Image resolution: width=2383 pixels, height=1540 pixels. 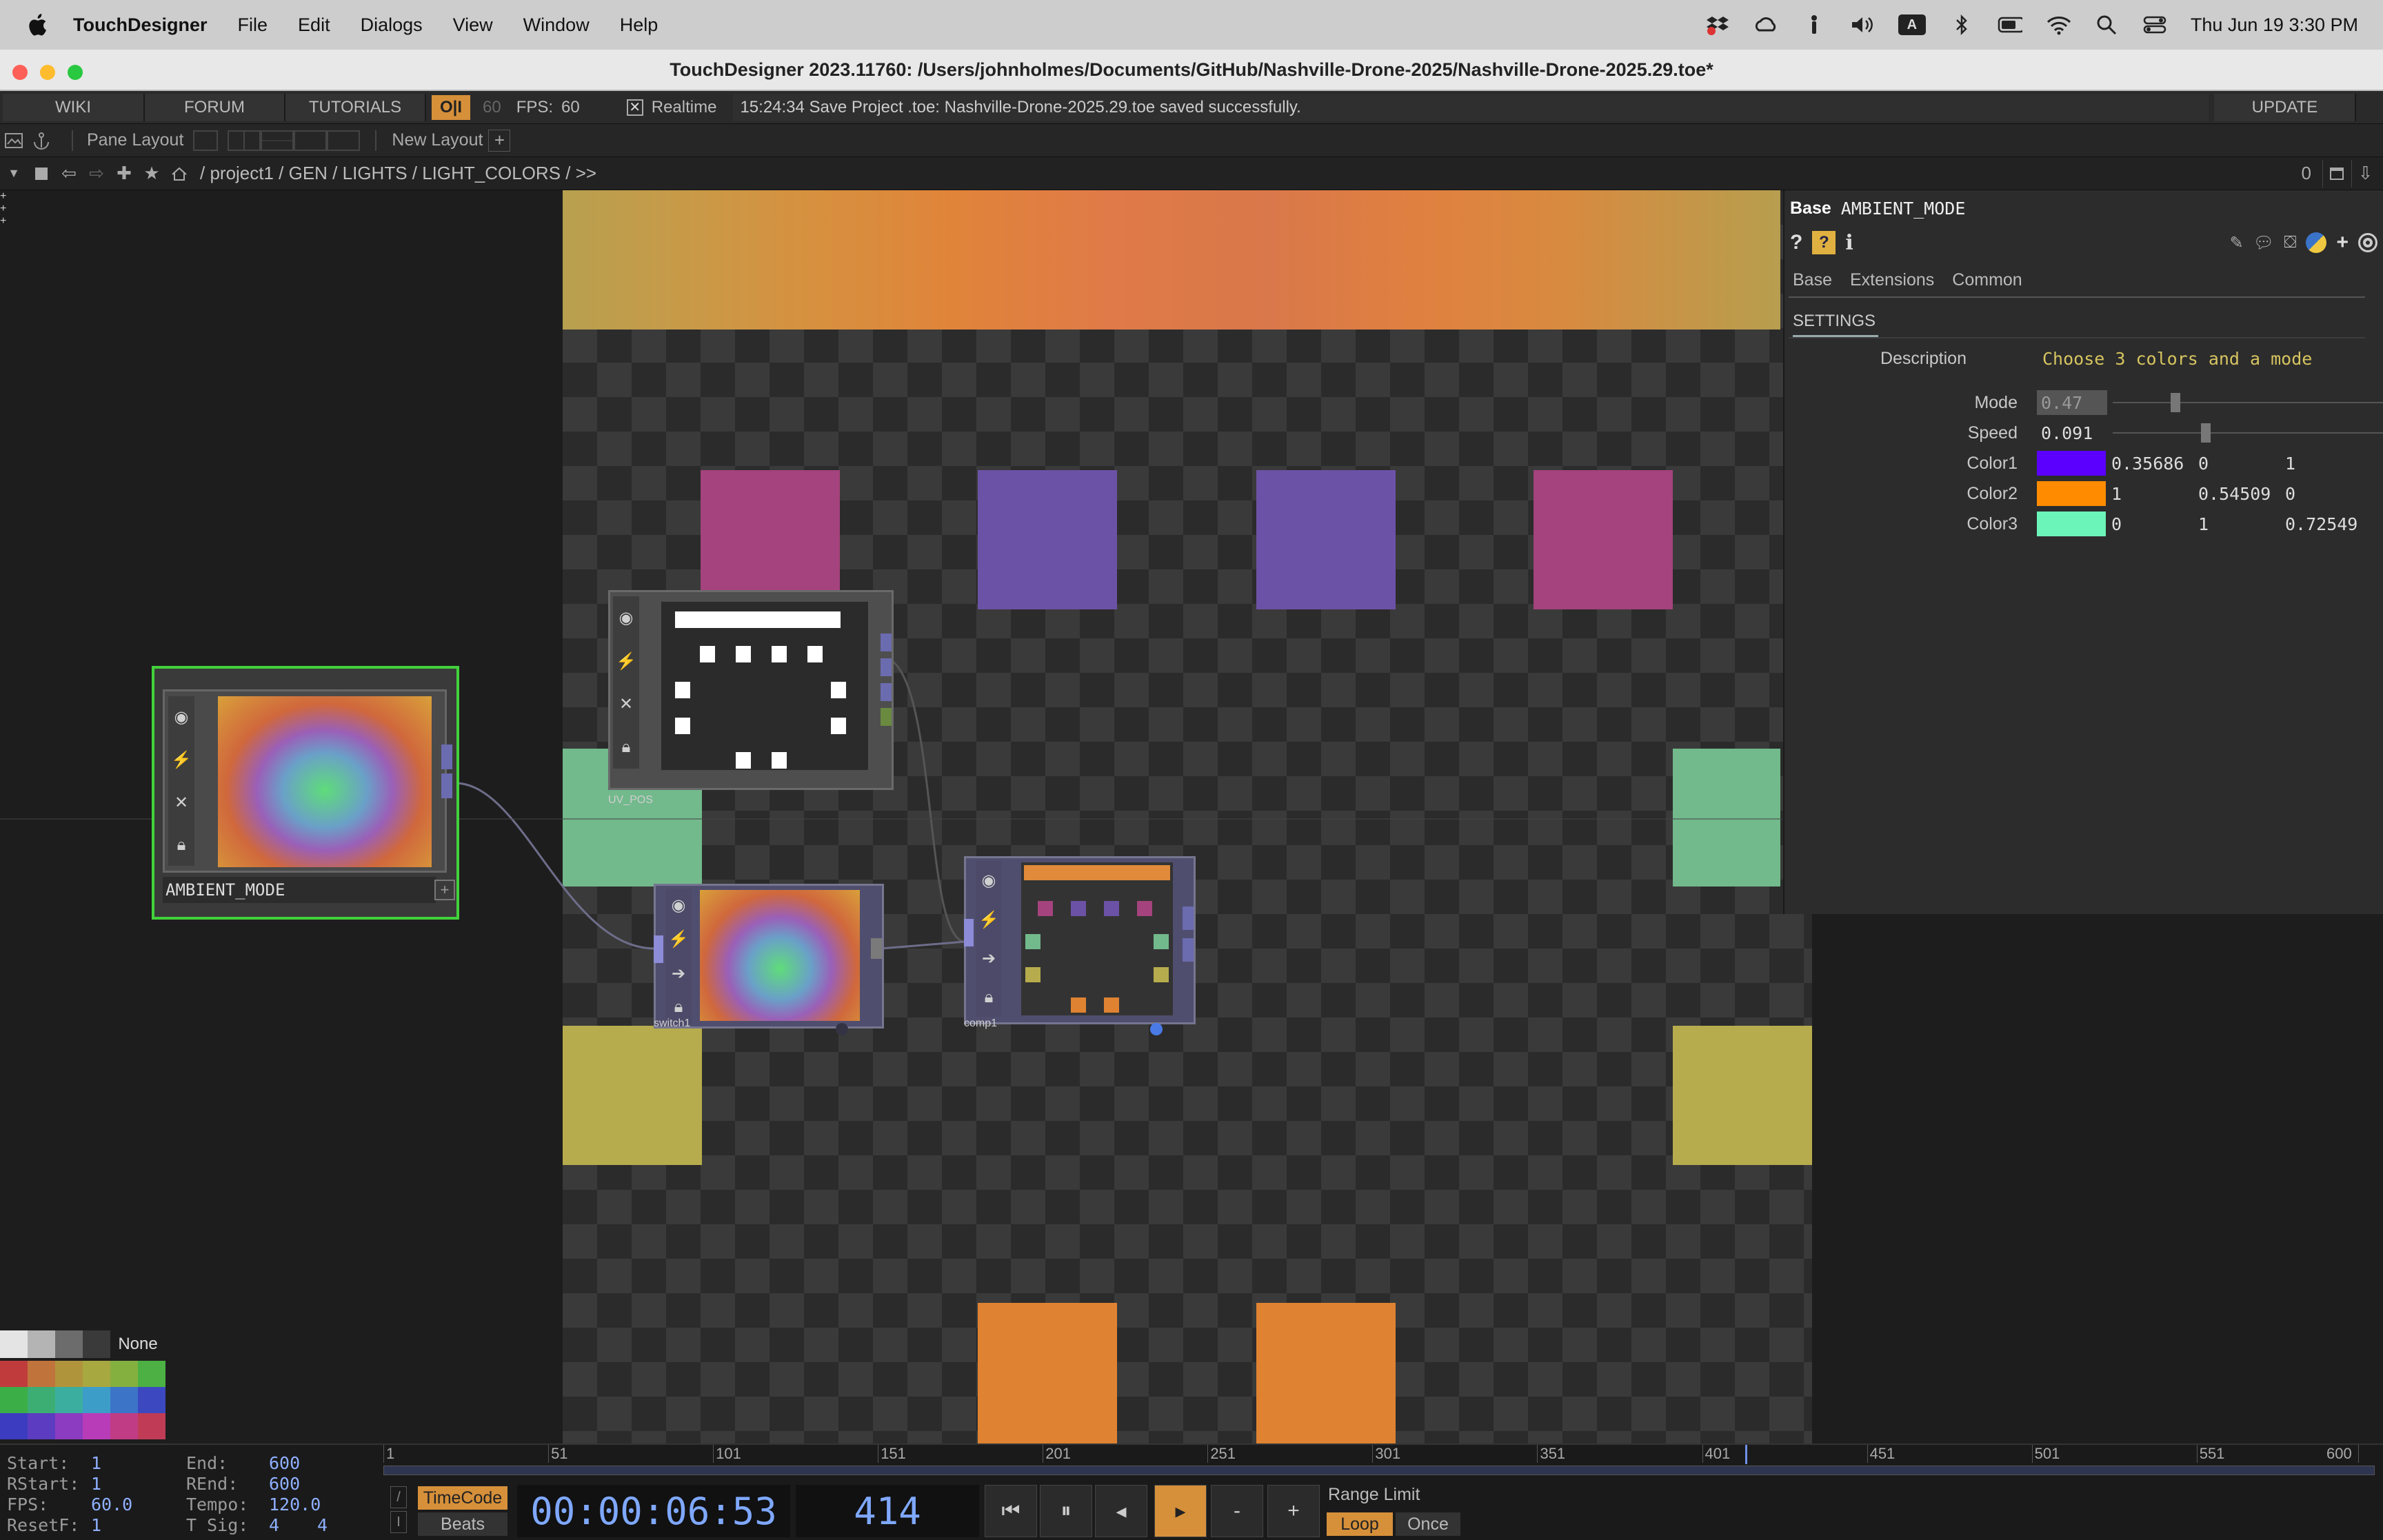 I want to click on timeline-range-bar, so click(x=1379, y=1471).